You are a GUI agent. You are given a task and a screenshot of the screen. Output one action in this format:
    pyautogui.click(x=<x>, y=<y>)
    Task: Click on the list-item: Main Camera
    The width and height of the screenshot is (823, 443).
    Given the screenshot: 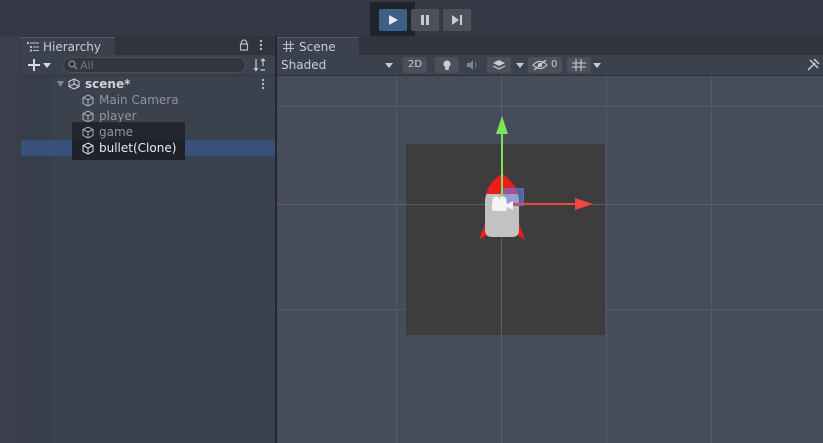 What is the action you would take?
    pyautogui.click(x=148, y=100)
    